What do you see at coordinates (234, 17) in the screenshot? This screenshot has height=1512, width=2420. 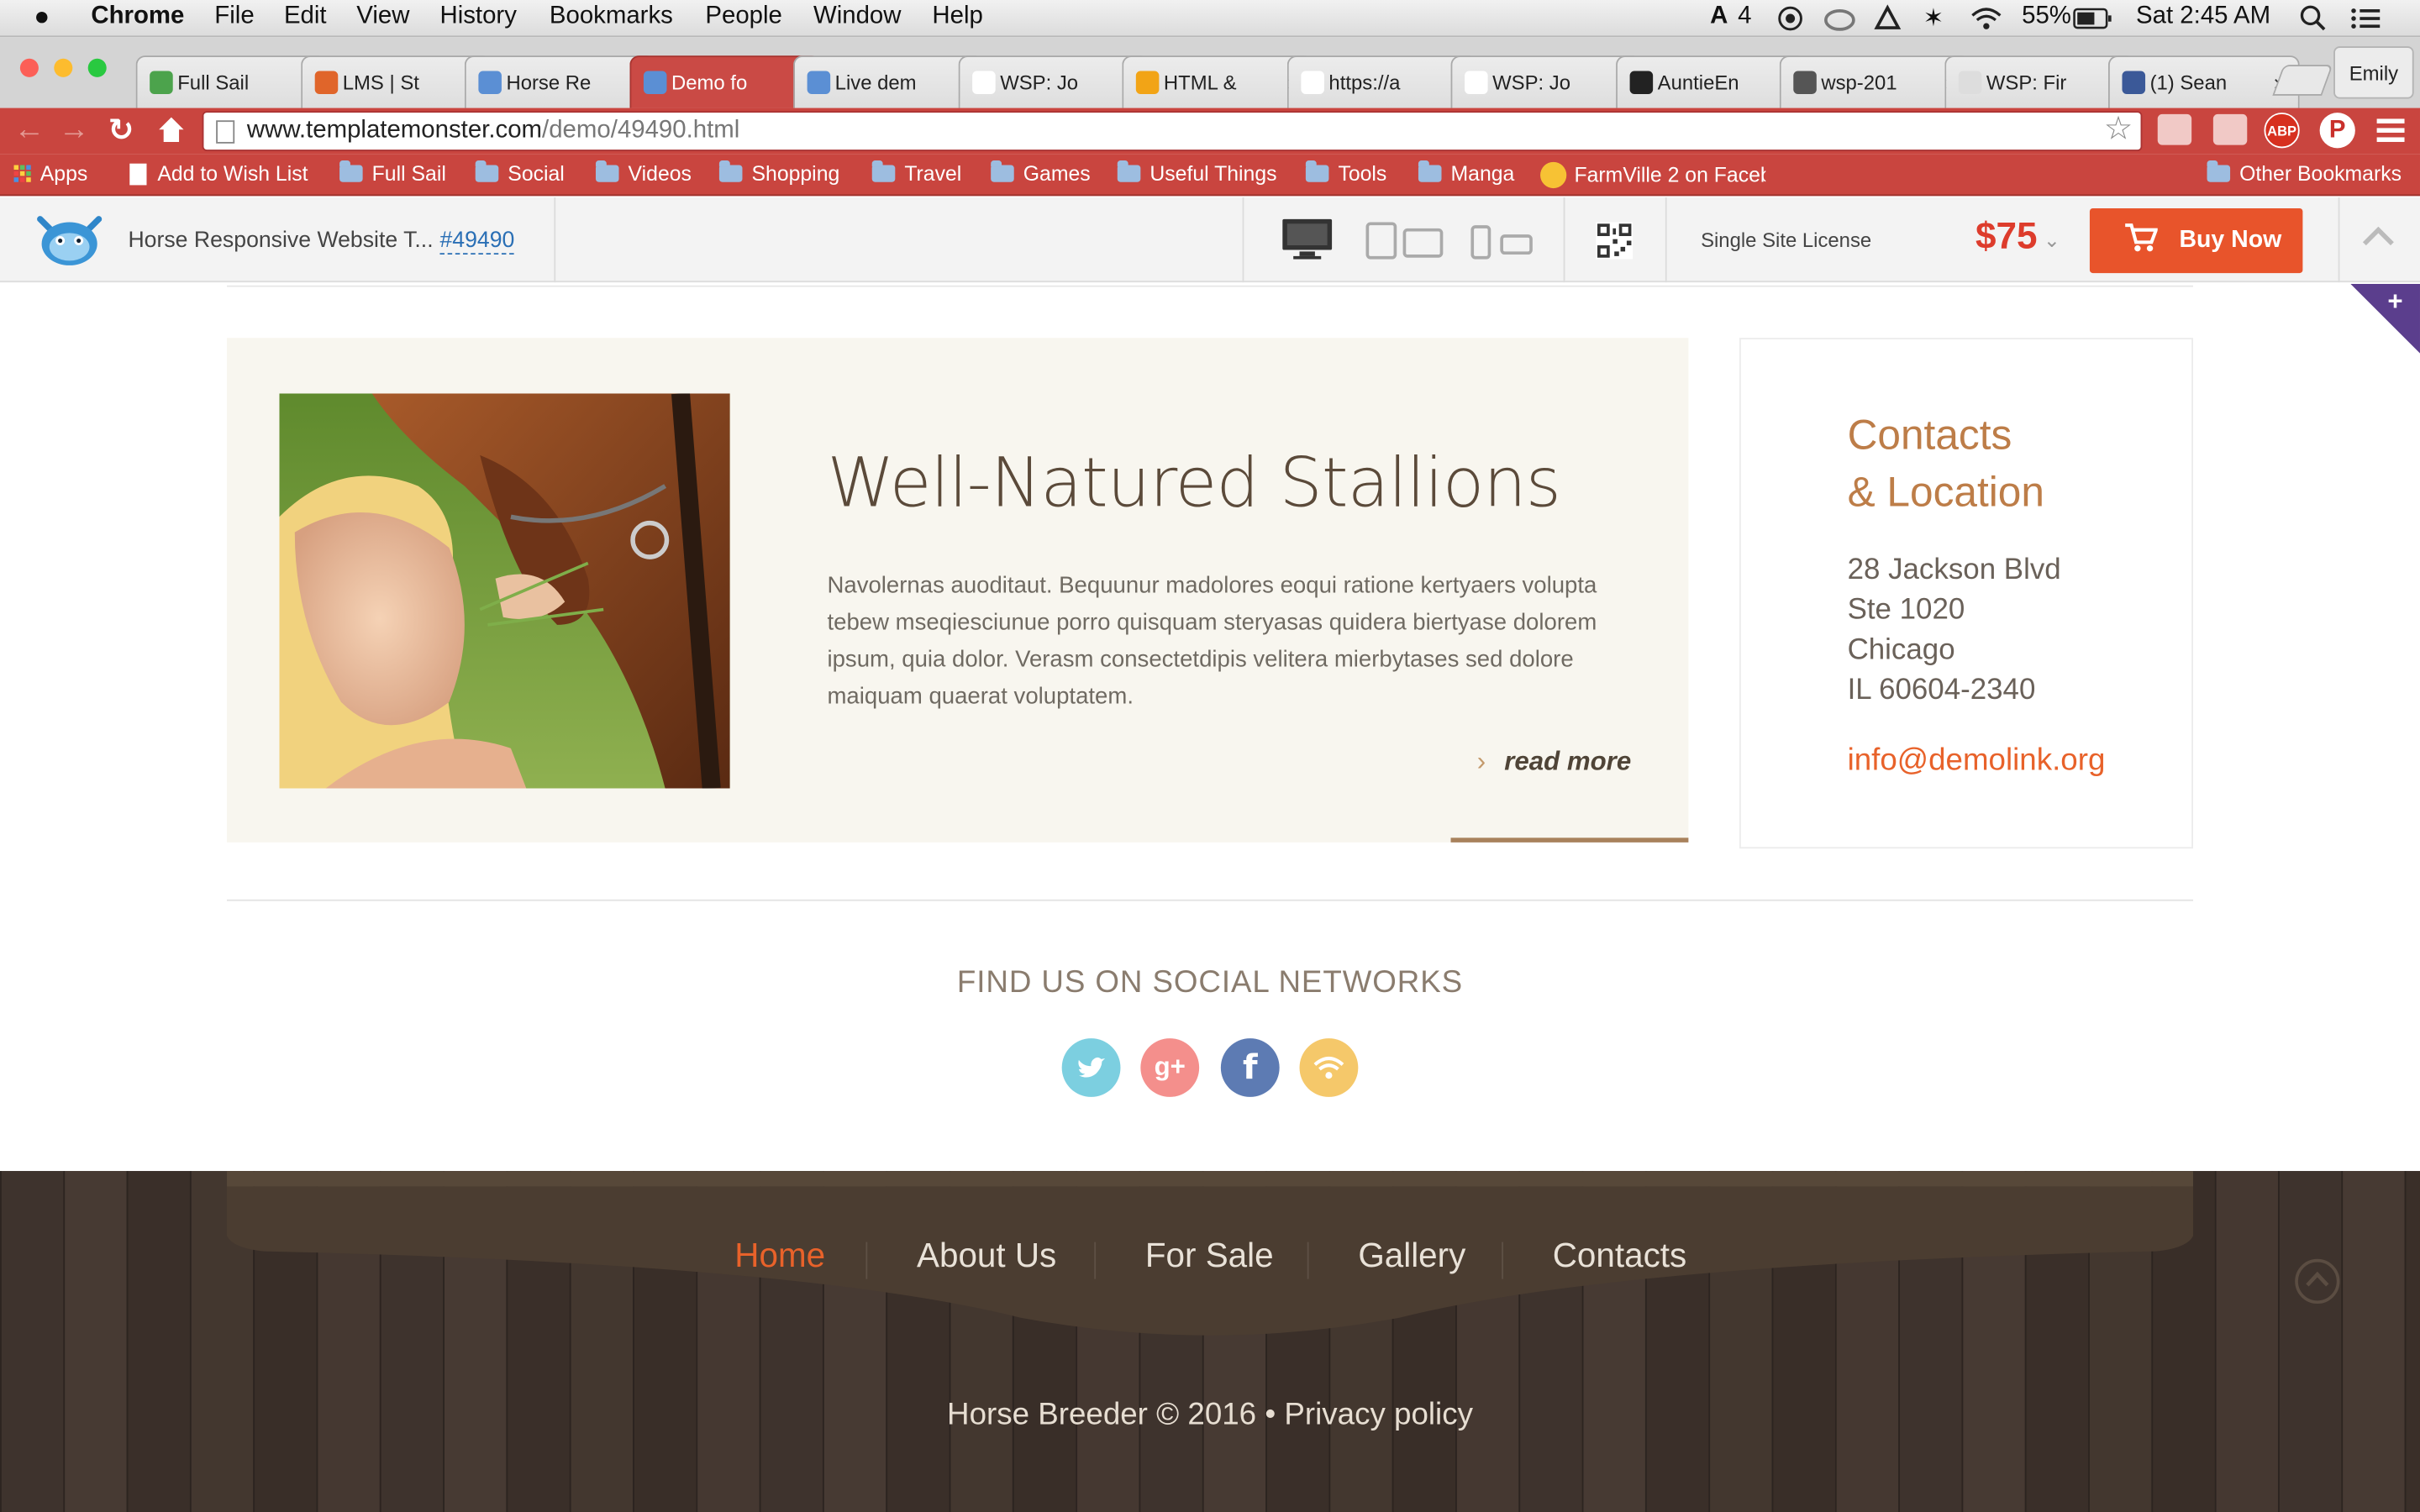 I see `menu-file: File` at bounding box center [234, 17].